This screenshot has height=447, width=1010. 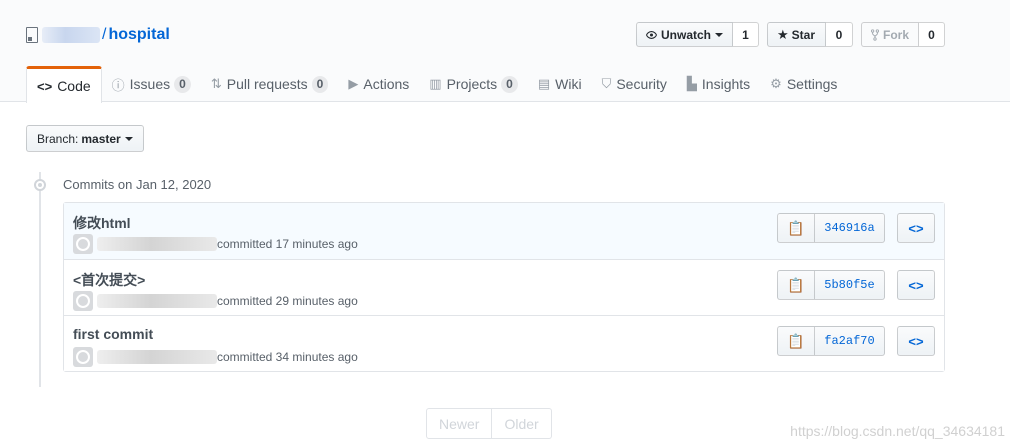 I want to click on timeline-line, so click(x=40, y=279).